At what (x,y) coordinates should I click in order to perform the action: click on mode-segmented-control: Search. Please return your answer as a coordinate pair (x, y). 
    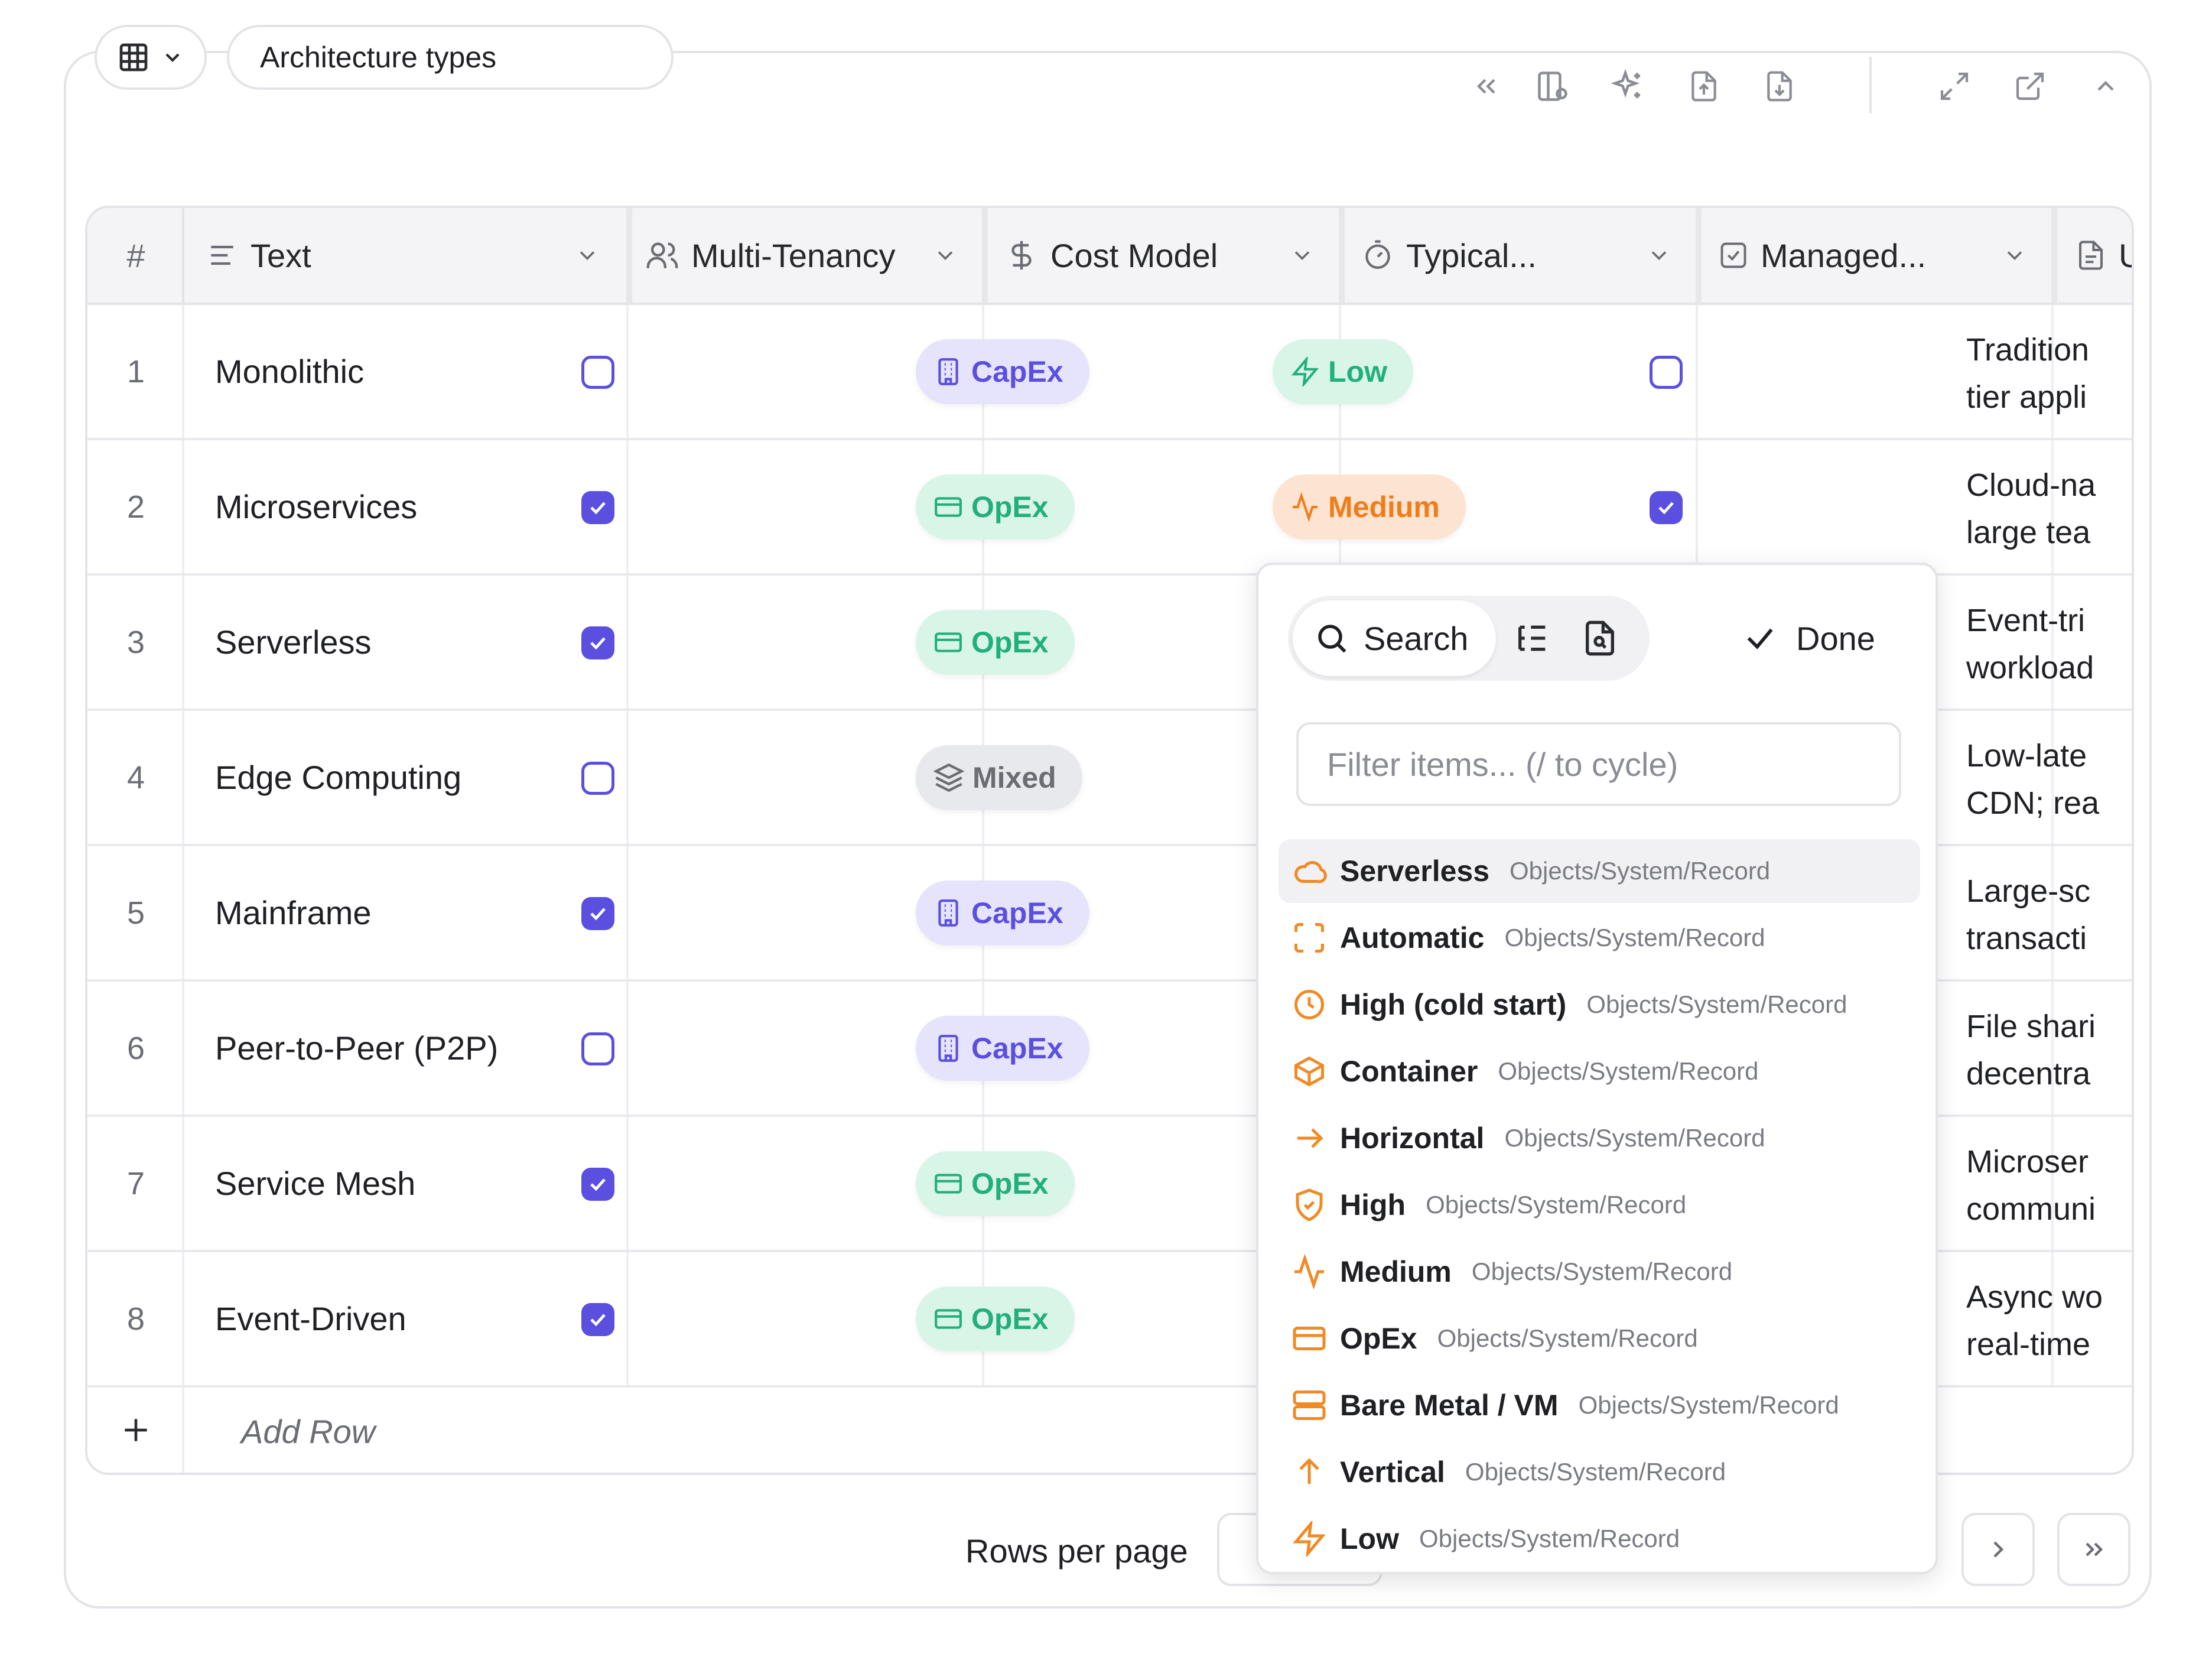
    Looking at the image, I should click on (1469, 638).